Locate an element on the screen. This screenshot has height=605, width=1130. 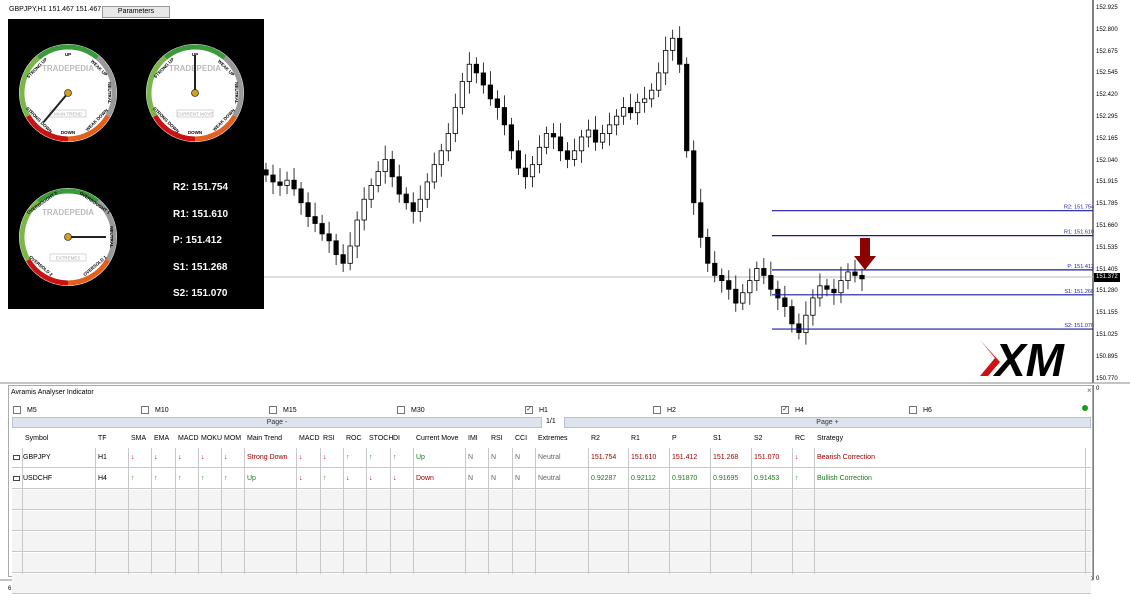
checkbox-m10 is located at coordinates (145, 410).